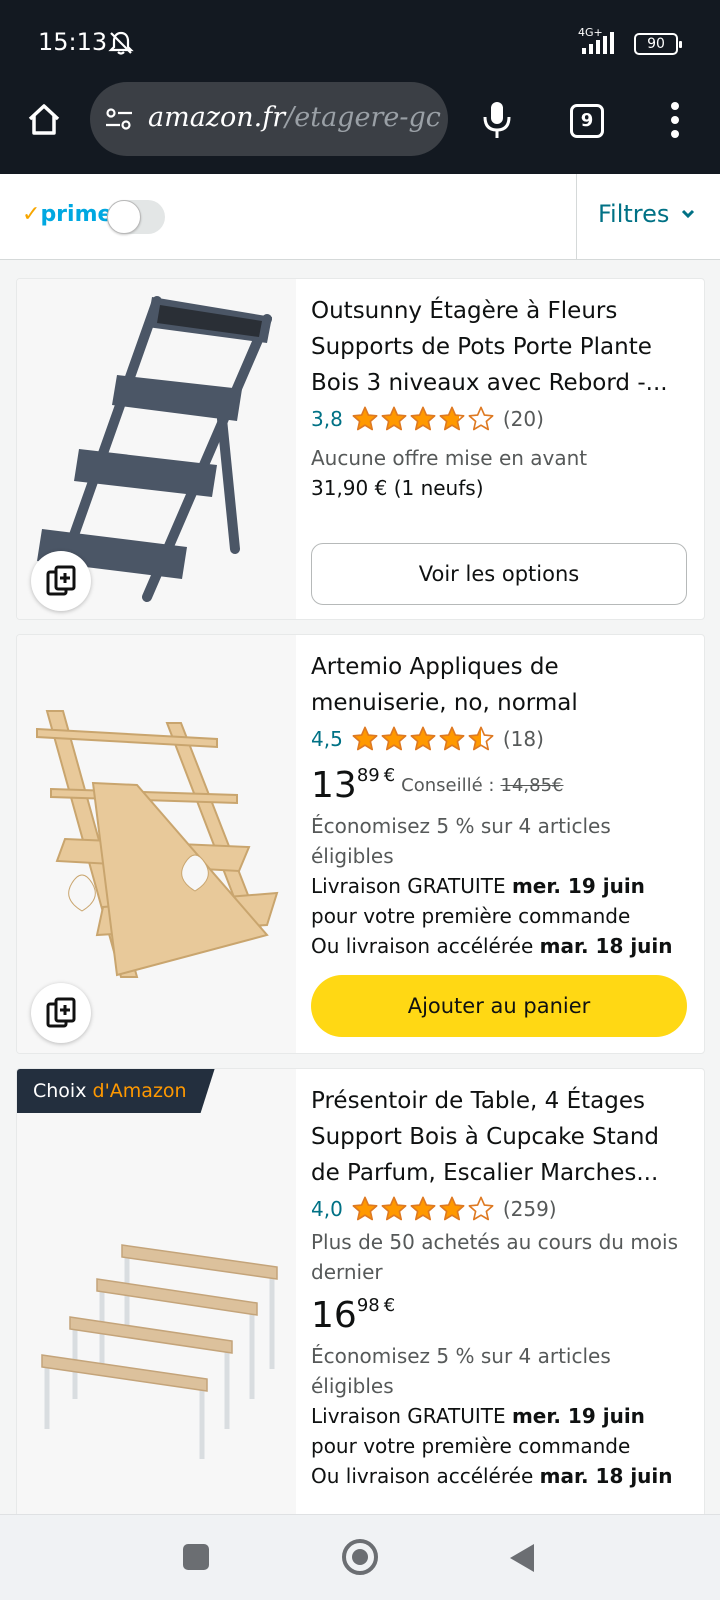 This screenshot has height=1600, width=720. Describe the element at coordinates (501, 1318) in the screenshot. I see `price: 16 98 €` at that location.